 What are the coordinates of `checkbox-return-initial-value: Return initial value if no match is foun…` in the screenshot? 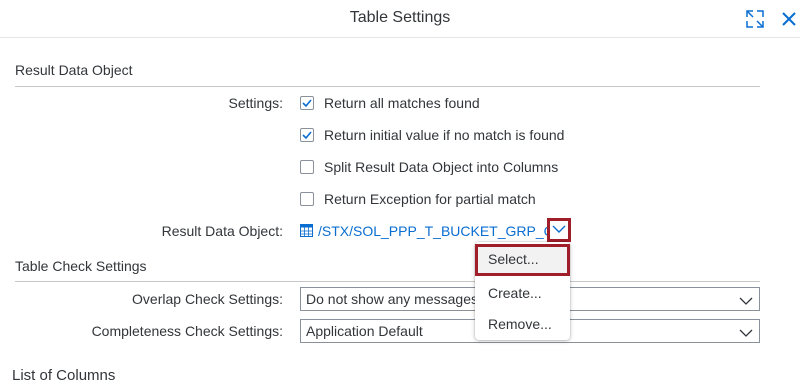 It's located at (432, 135).